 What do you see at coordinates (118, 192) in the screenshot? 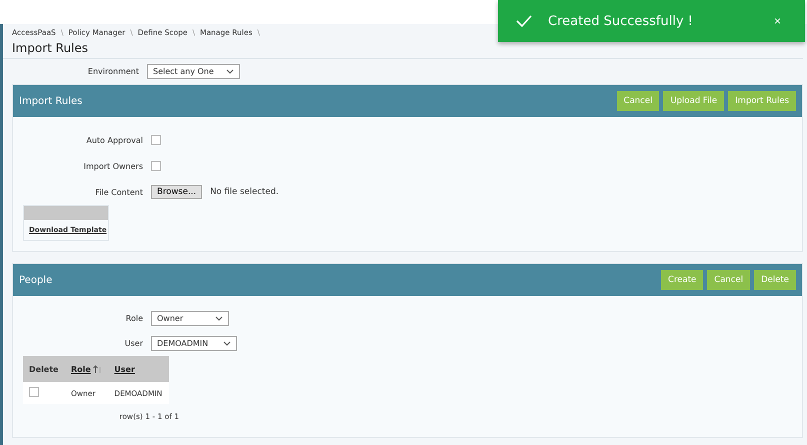
I see `field-label: File Content` at bounding box center [118, 192].